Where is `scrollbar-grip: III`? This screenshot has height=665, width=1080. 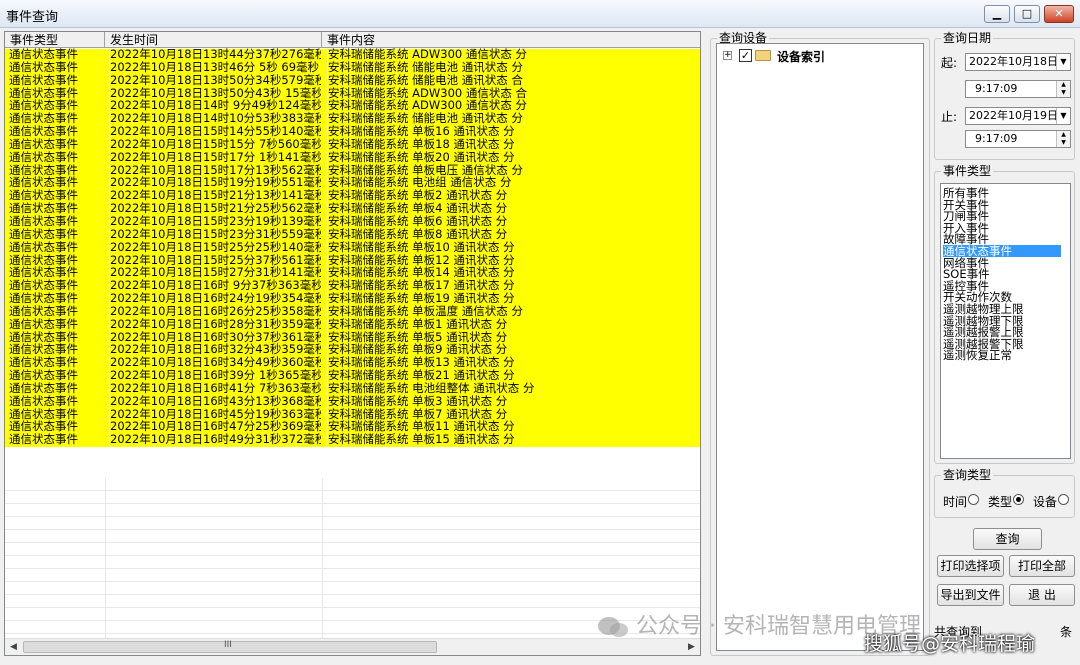
scrollbar-grip: III is located at coordinates (228, 645).